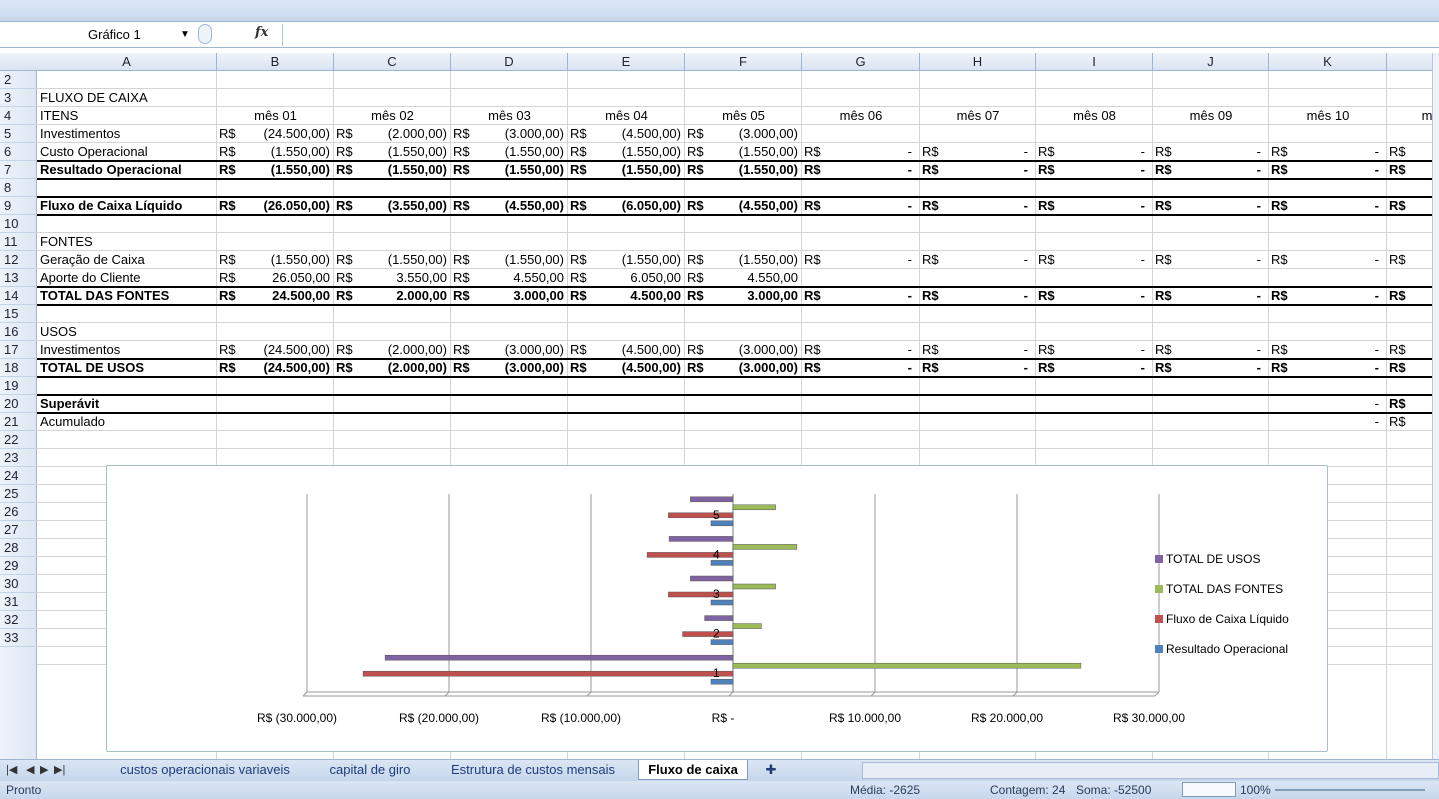 The height and width of the screenshot is (799, 1439). What do you see at coordinates (638, 134) in the screenshot?
I see `value-cell: (4.500,00)` at bounding box center [638, 134].